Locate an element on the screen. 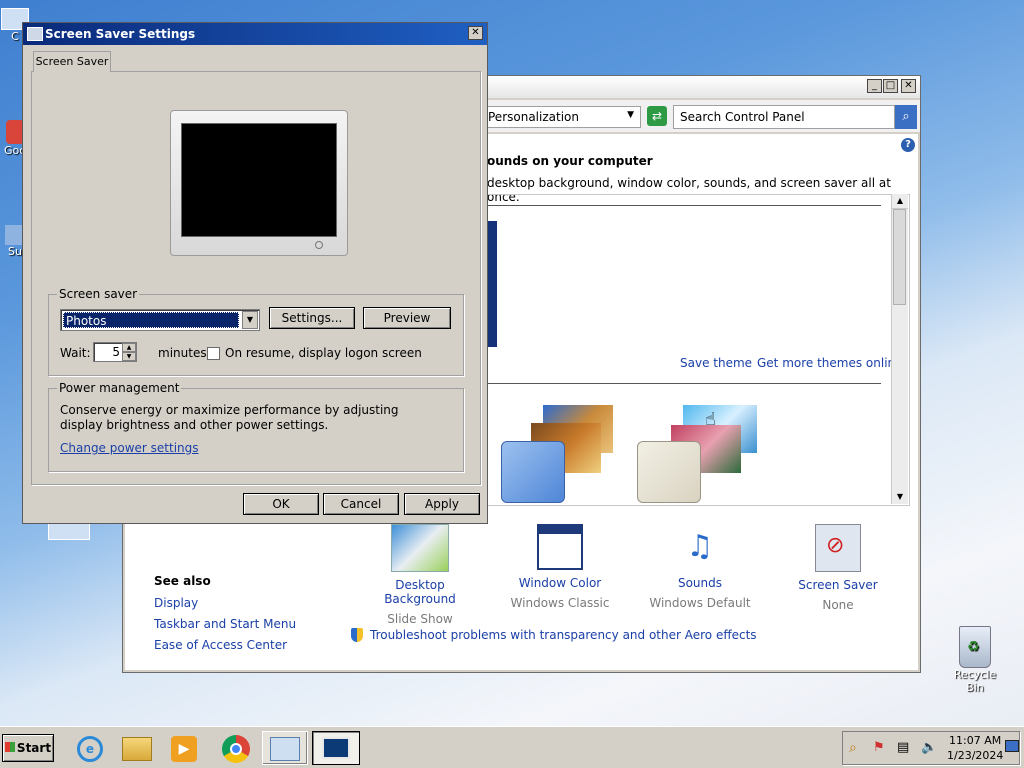 The height and width of the screenshot is (768, 1024). help-icon: ? is located at coordinates (908, 145).